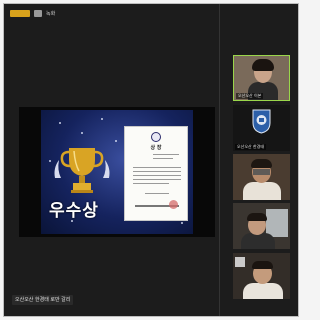  I want to click on stamp-icon, so click(173, 204).